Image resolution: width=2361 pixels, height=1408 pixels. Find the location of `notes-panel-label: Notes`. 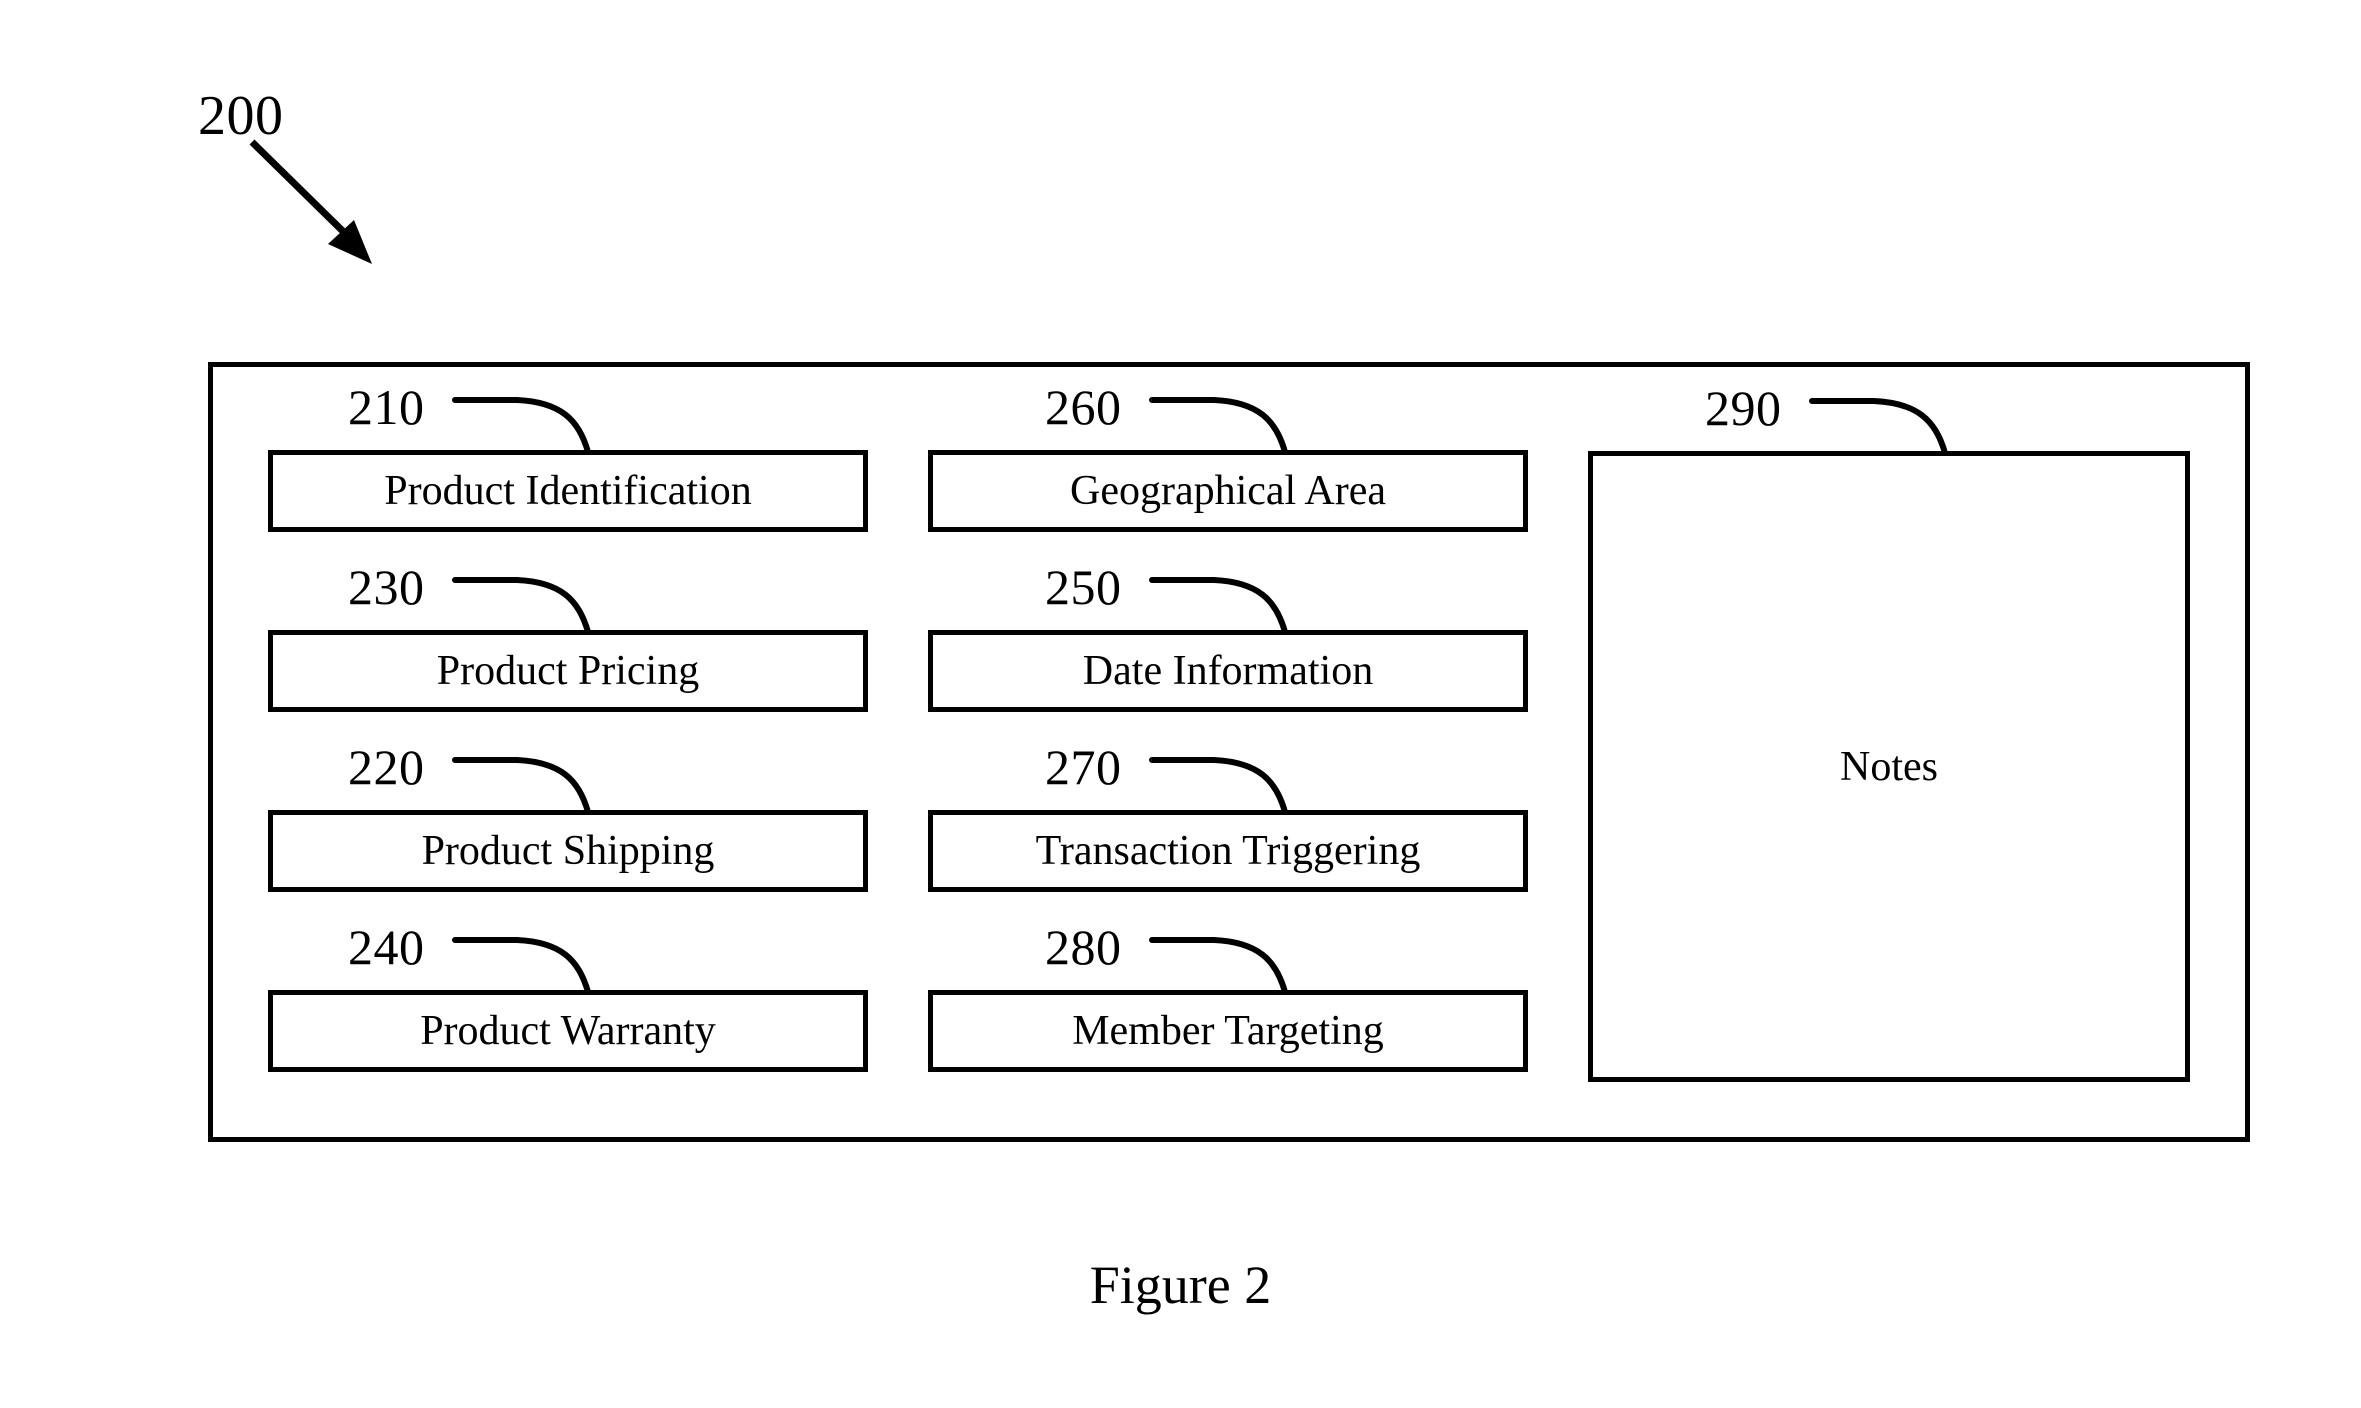

notes-panel-label: Notes is located at coordinates (1889, 766).